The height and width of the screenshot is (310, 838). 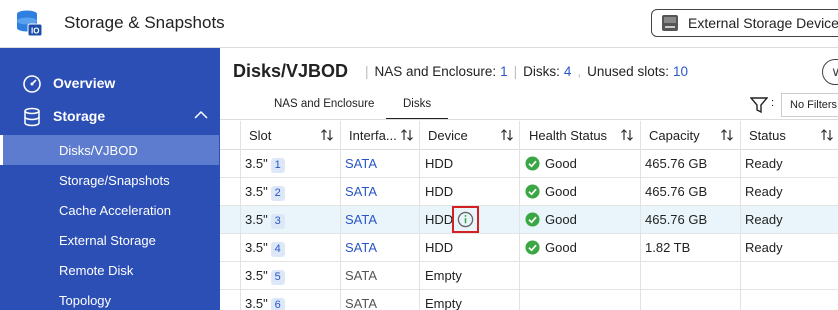 What do you see at coordinates (830, 72) in the screenshot?
I see `more-button: ∨` at bounding box center [830, 72].